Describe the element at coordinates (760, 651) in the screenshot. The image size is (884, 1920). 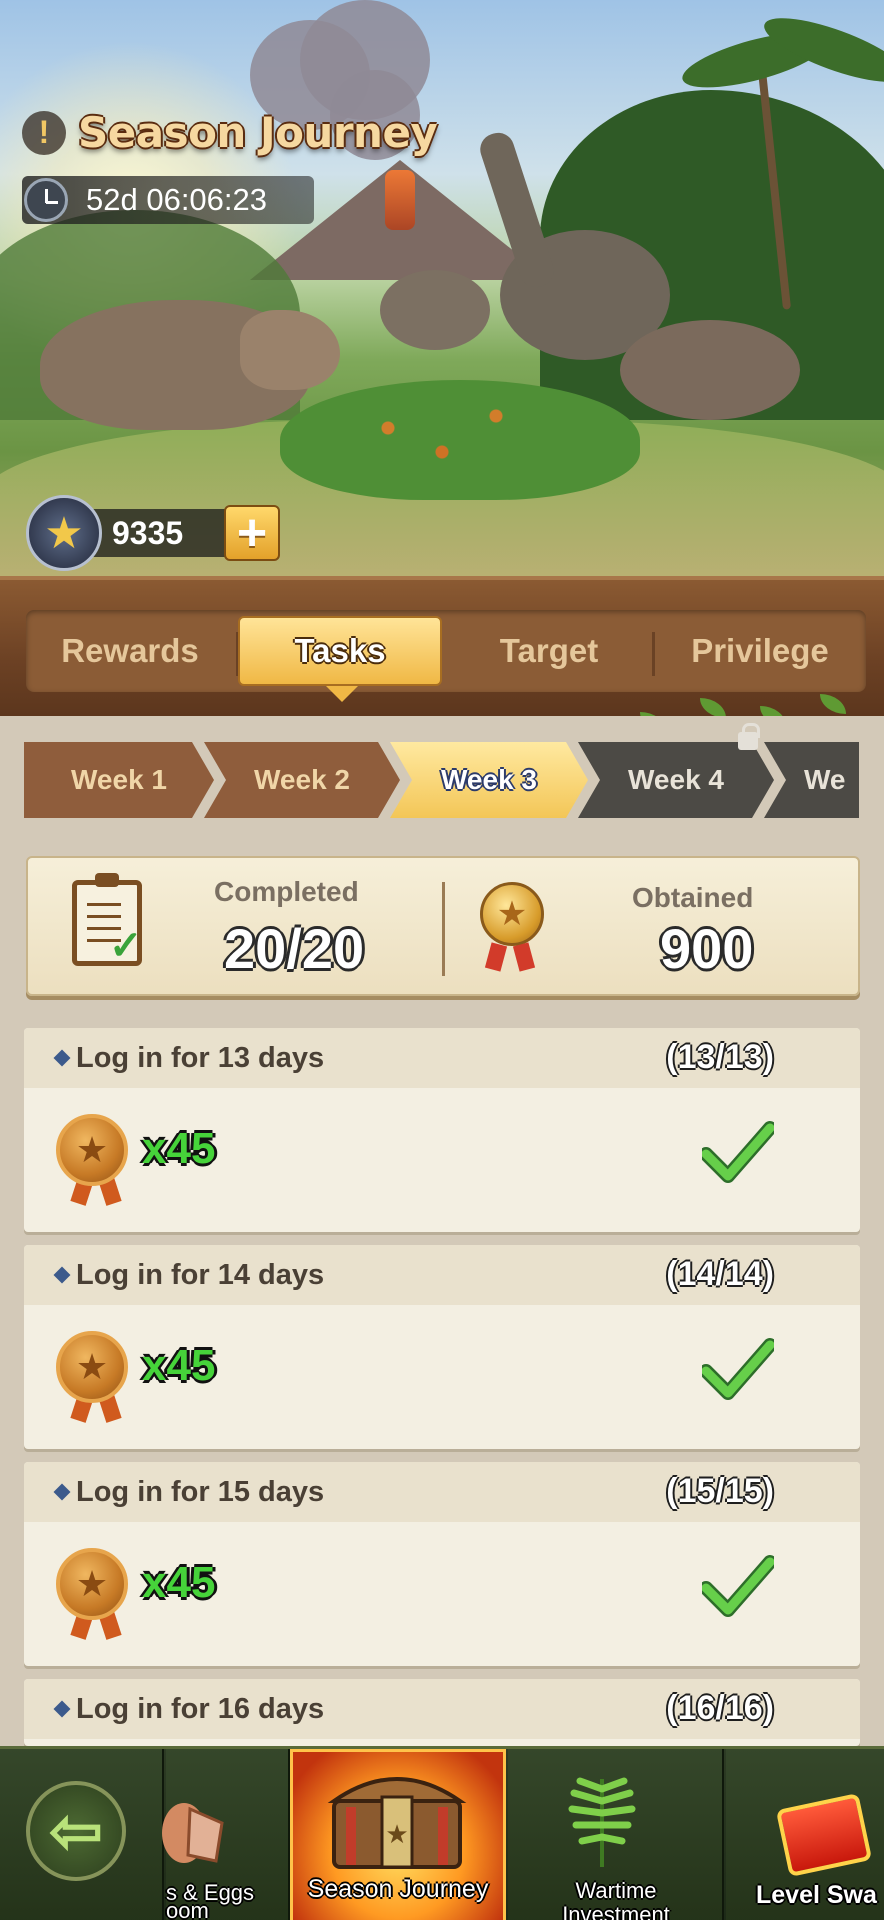
I see `tab-privilege: Privilege` at that location.